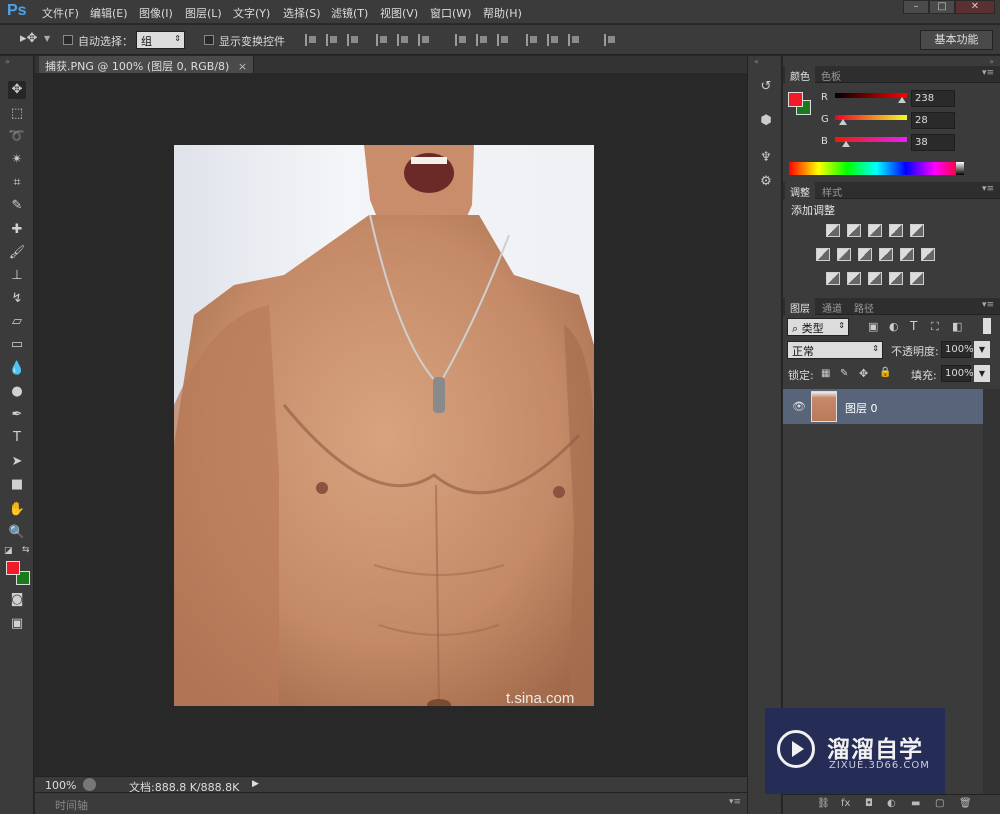 The height and width of the screenshot is (814, 1000). Describe the element at coordinates (17, 438) in the screenshot. I see `type-tool-icon: T` at that location.